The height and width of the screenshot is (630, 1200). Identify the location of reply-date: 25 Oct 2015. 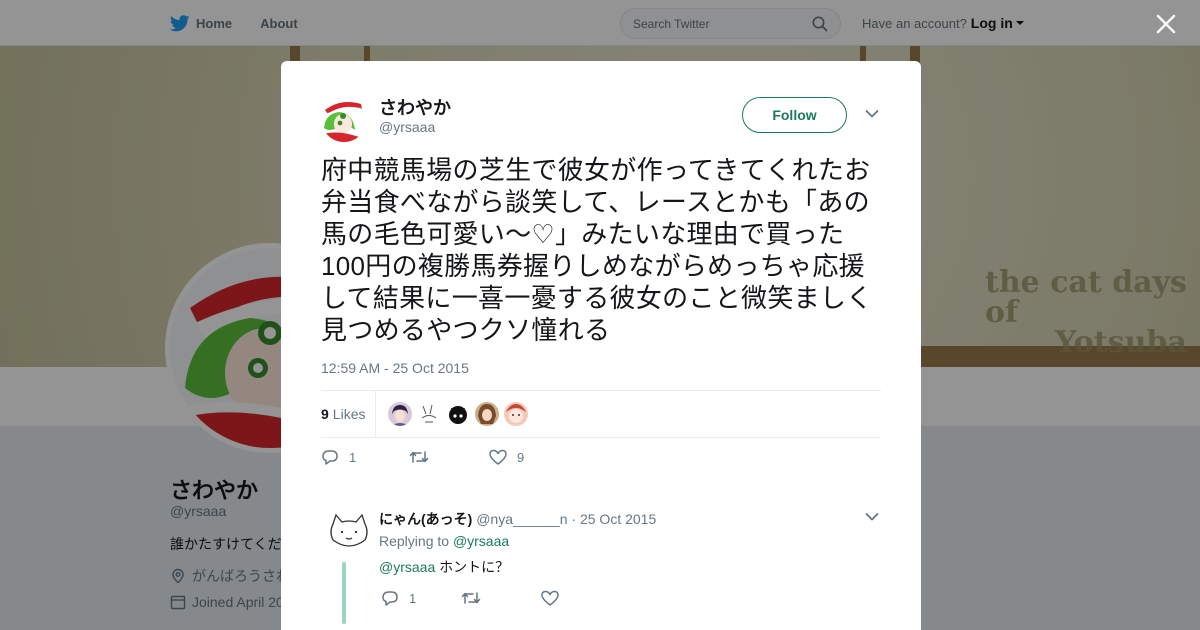
(618, 519).